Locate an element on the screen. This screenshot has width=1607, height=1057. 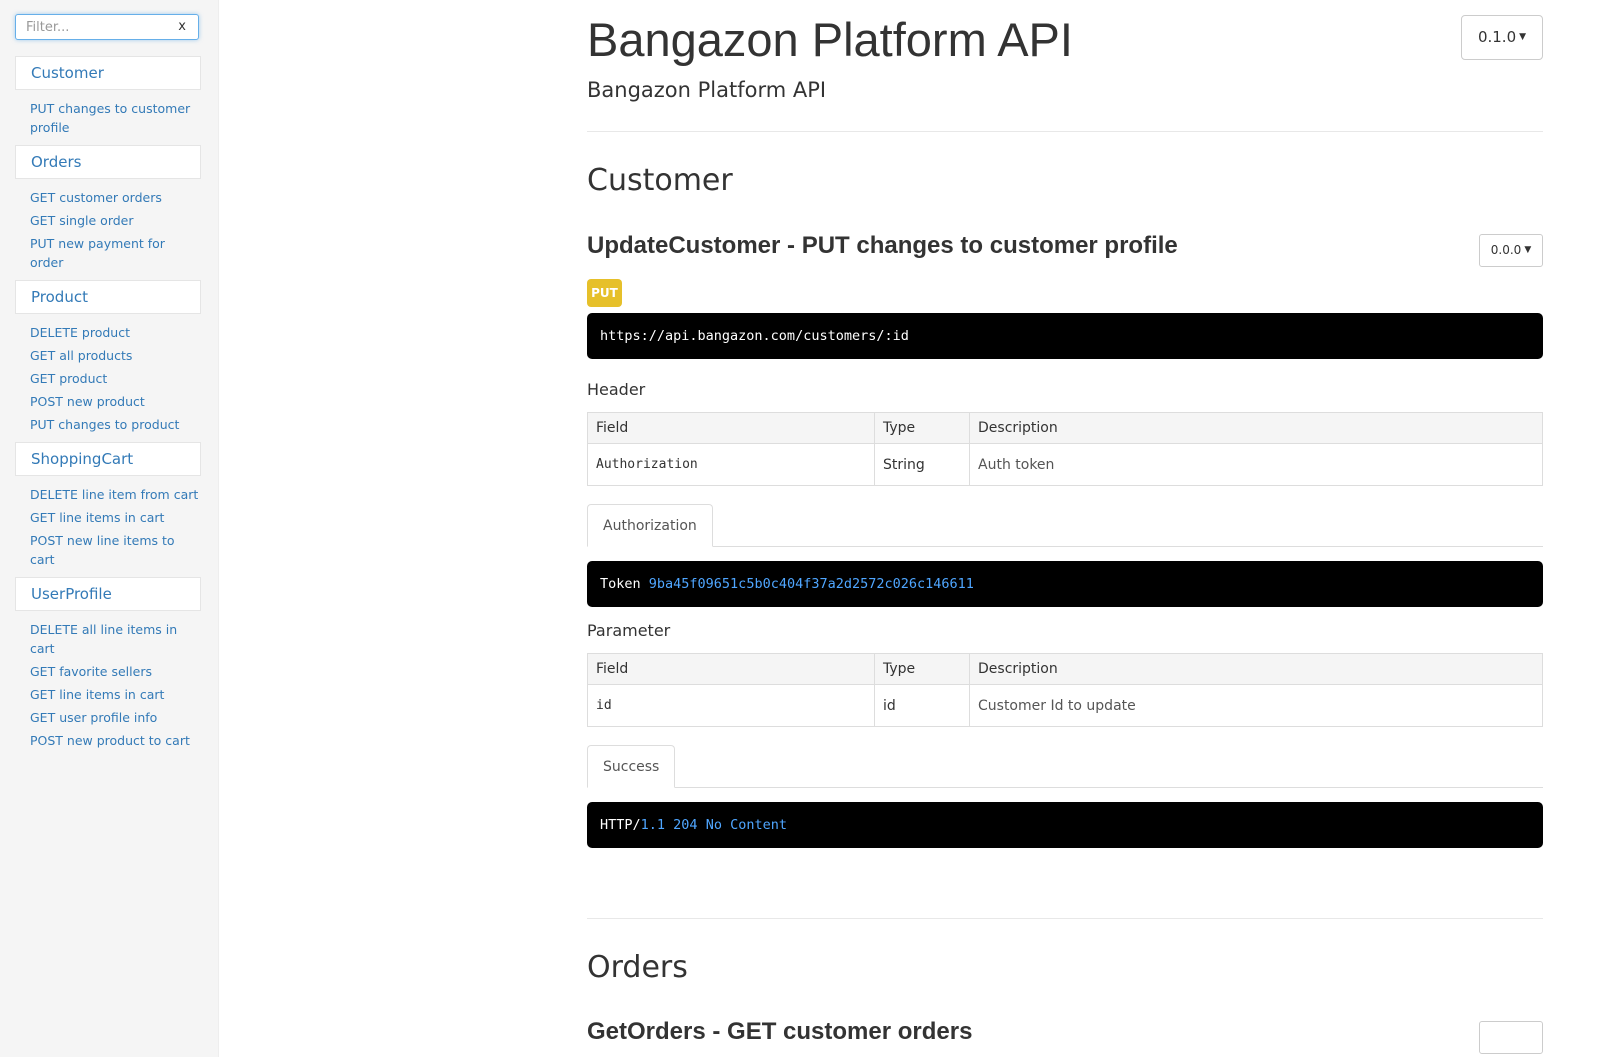
auth-tabs: Authorization is located at coordinates (1065, 525).